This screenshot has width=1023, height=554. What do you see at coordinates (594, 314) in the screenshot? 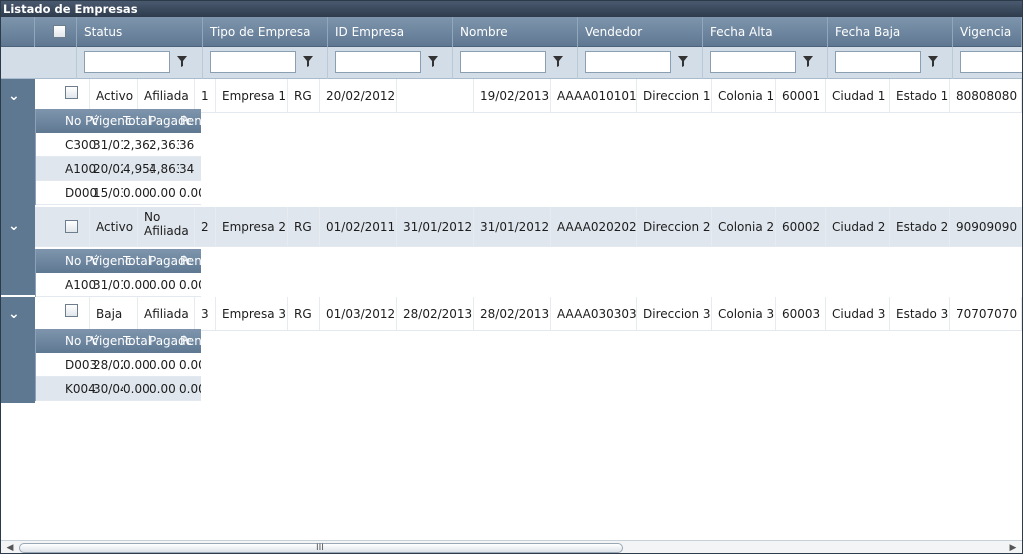
I see `cell-rfc: AAAA030303` at bounding box center [594, 314].